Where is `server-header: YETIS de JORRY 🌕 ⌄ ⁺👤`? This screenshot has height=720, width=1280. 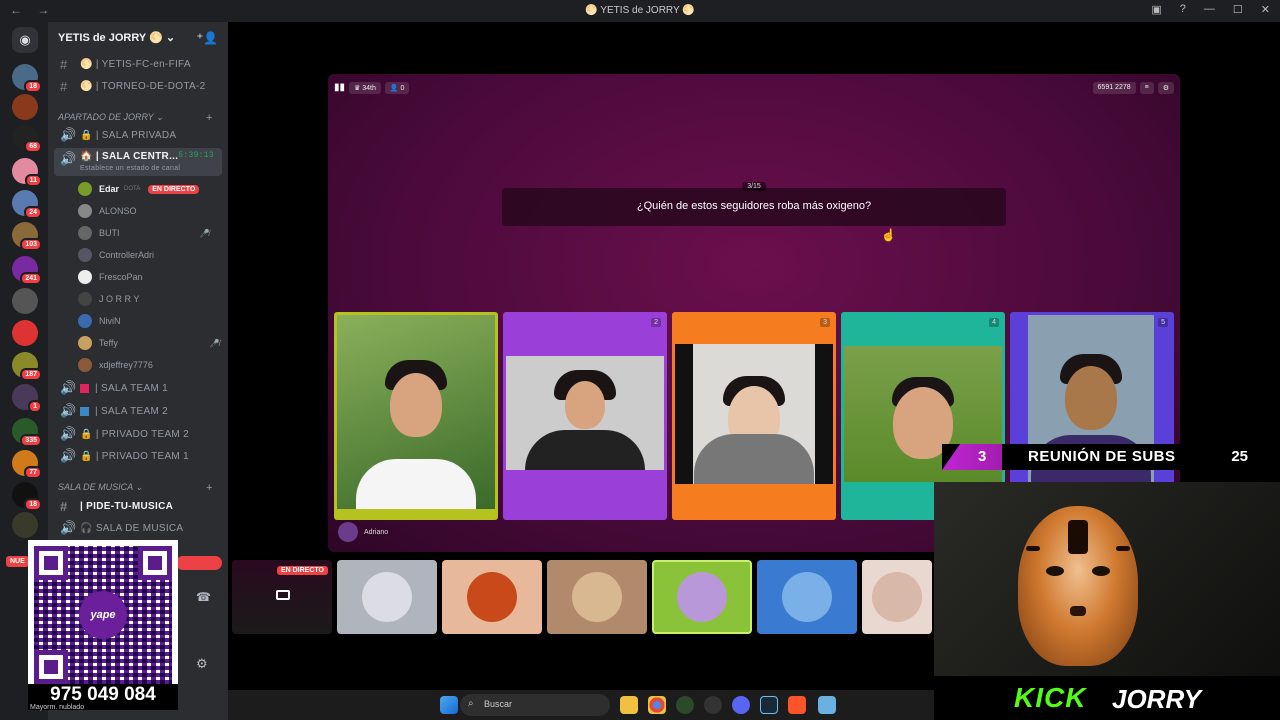 server-header: YETIS de JORRY 🌕 ⌄ ⁺👤 is located at coordinates (138, 38).